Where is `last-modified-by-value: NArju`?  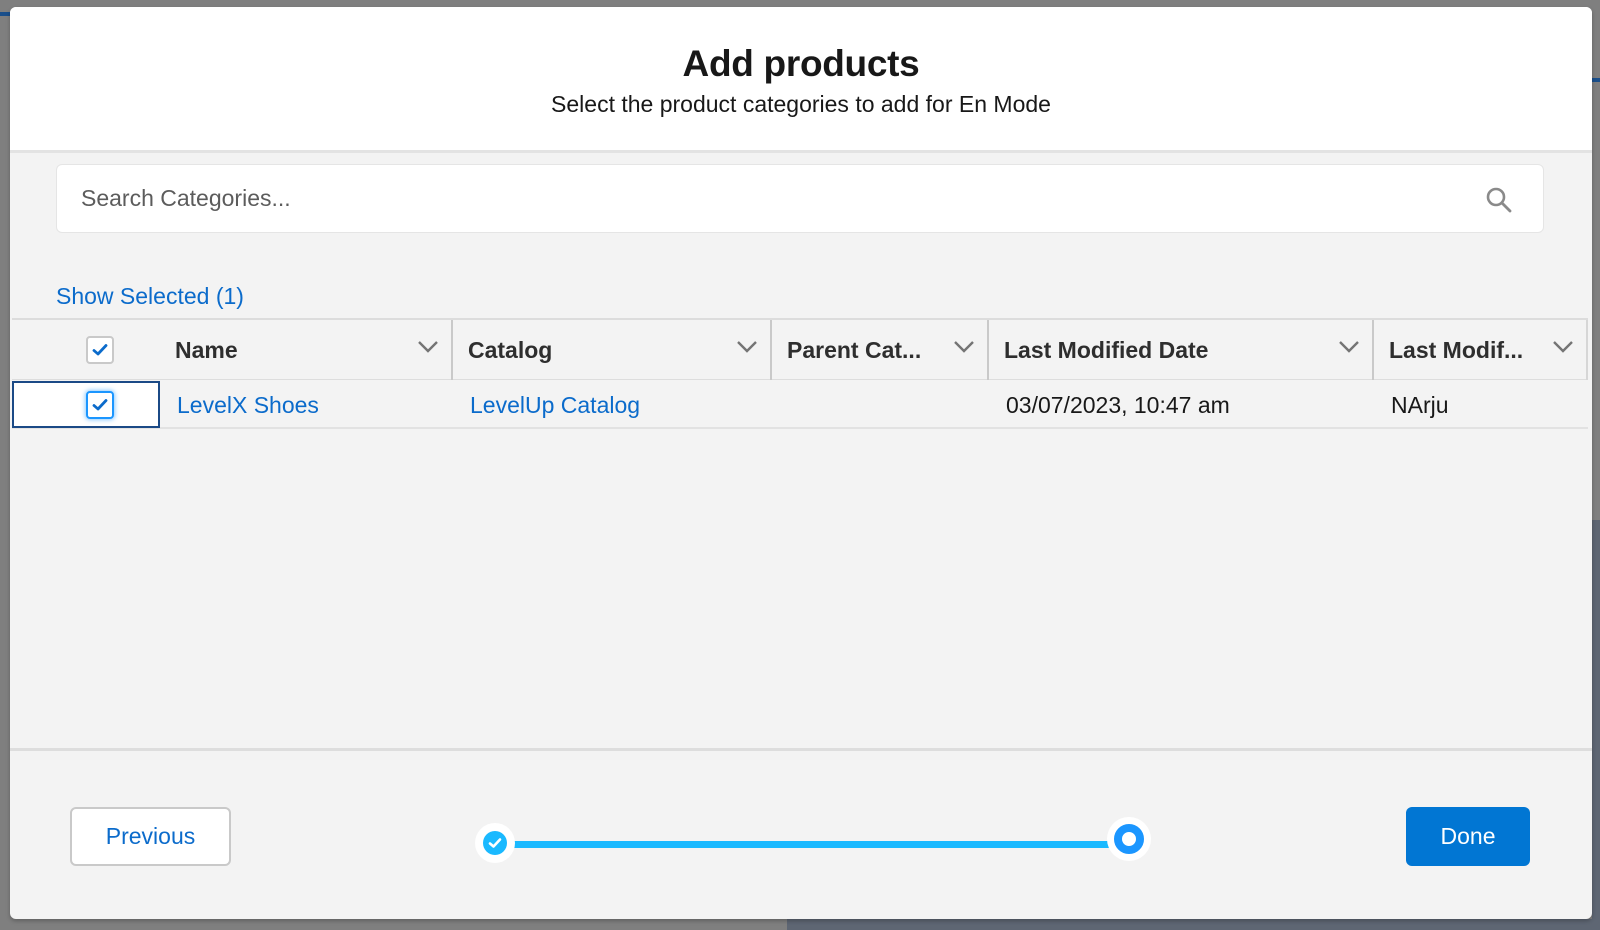 last-modified-by-value: NArju is located at coordinates (1420, 404).